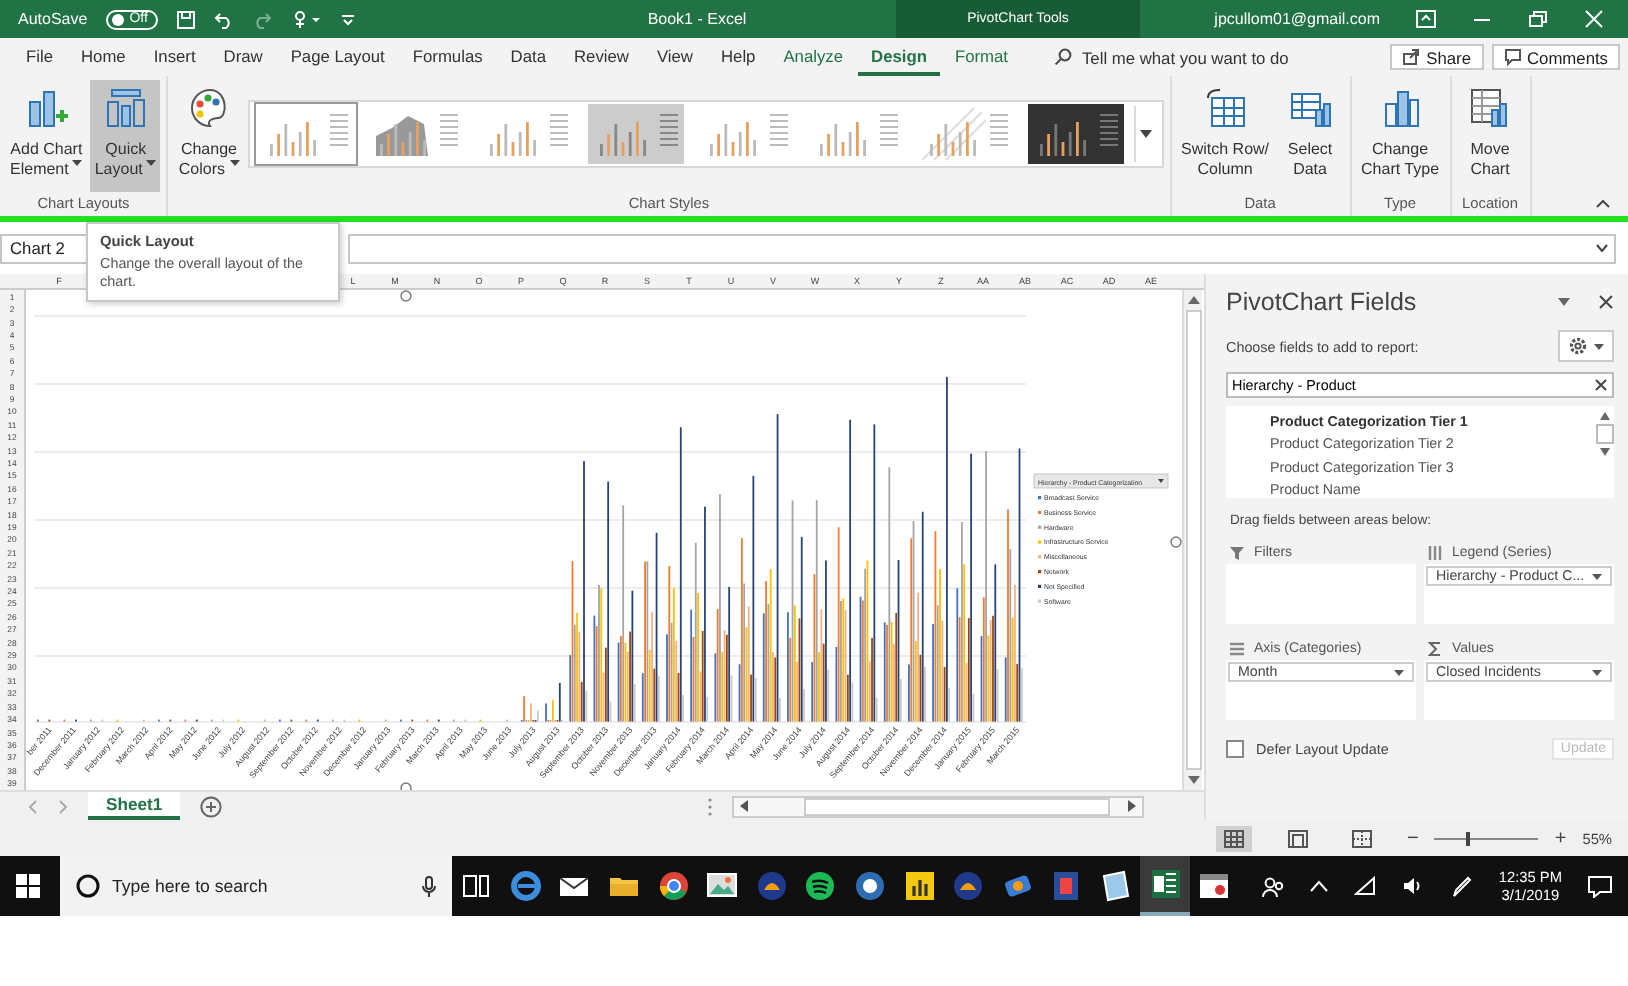 Image resolution: width=1628 pixels, height=986 pixels. What do you see at coordinates (134, 806) in the screenshot?
I see `sheet-tab: Sheet1` at bounding box center [134, 806].